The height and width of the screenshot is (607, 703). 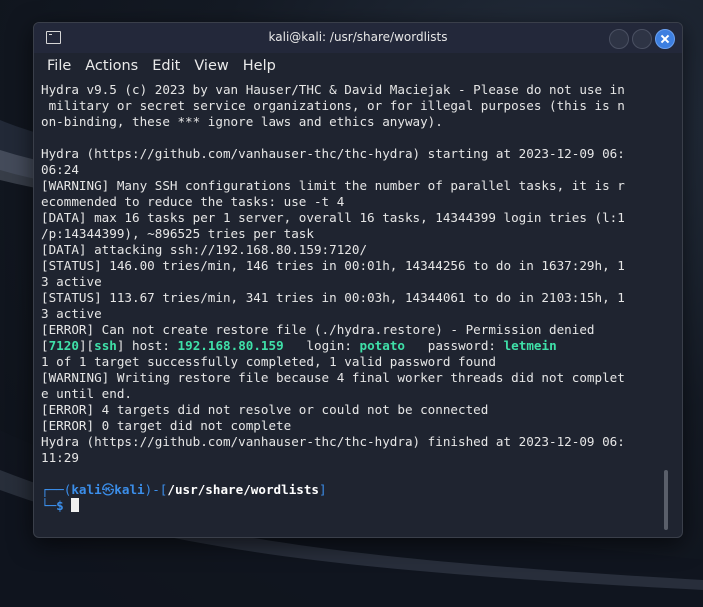 I want to click on menu-file: File, so click(x=59, y=66).